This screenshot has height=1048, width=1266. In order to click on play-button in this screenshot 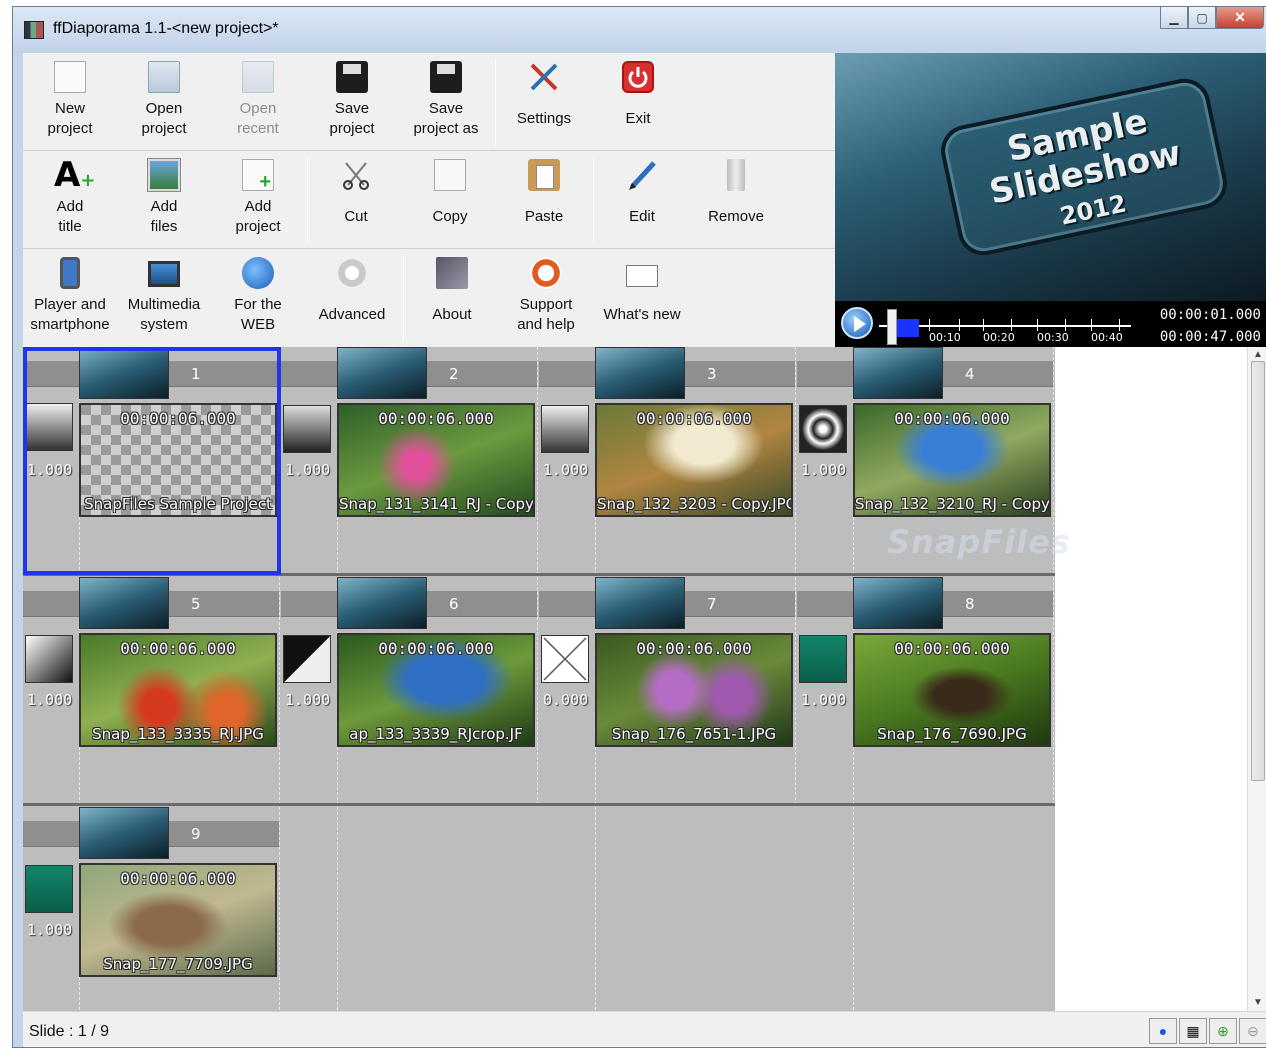, I will do `click(857, 323)`.